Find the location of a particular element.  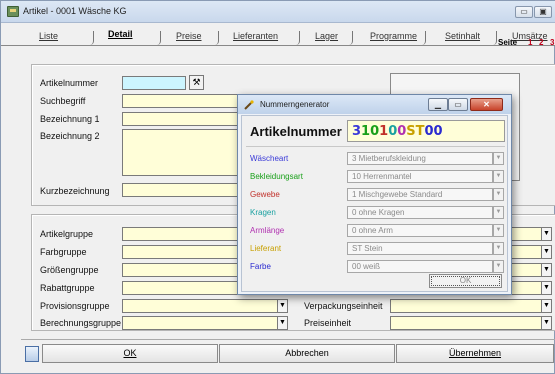

maximize-icon: ▣ is located at coordinates (543, 12).